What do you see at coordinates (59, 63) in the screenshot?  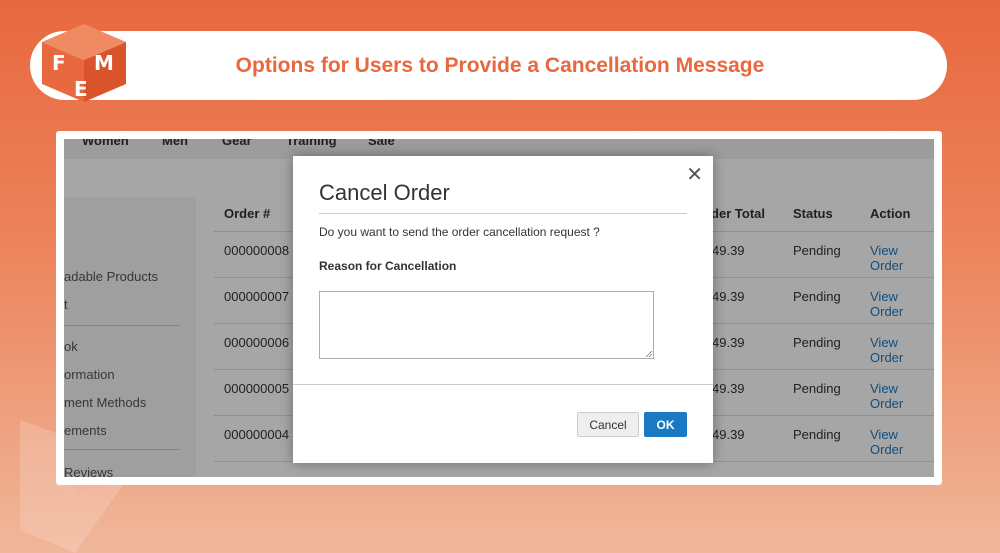 I see `svg-text: F` at bounding box center [59, 63].